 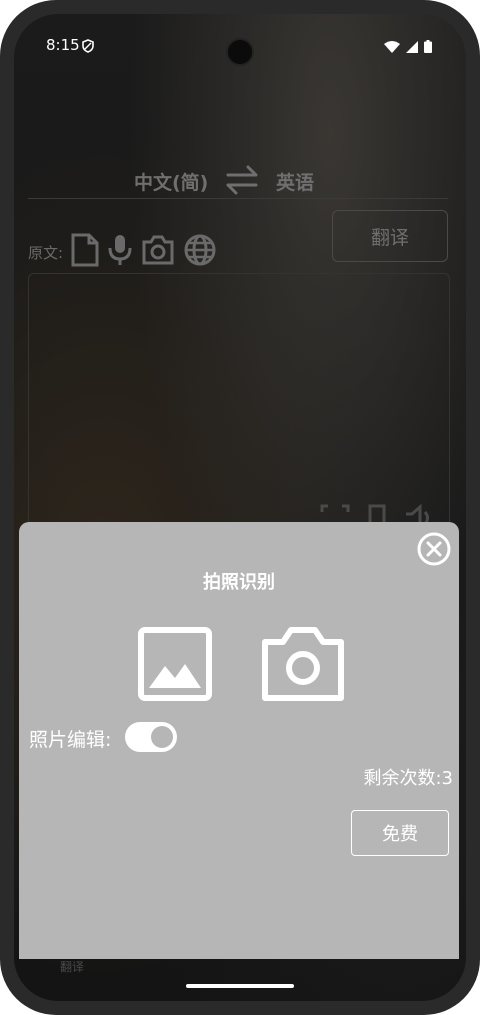 I want to click on status-time: 8:15, so click(x=63, y=45).